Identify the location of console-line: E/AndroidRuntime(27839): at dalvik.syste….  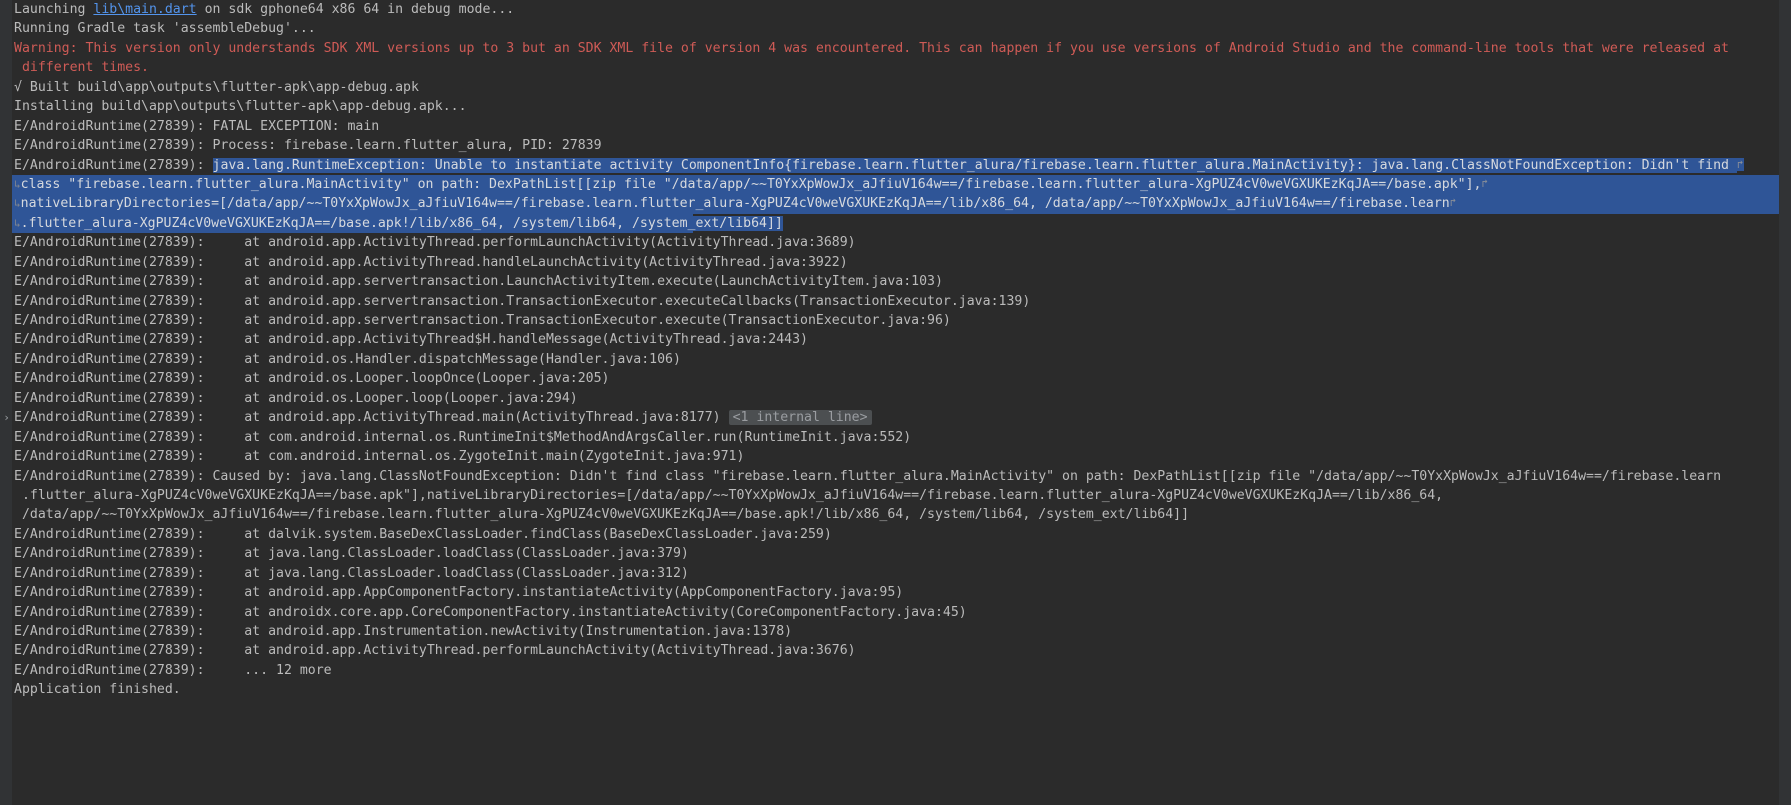
(895, 534).